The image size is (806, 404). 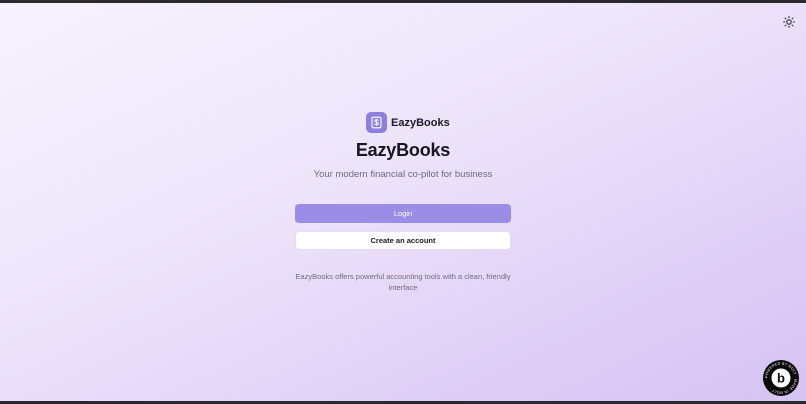 I want to click on brand-header: EazyBooks, so click(x=408, y=122).